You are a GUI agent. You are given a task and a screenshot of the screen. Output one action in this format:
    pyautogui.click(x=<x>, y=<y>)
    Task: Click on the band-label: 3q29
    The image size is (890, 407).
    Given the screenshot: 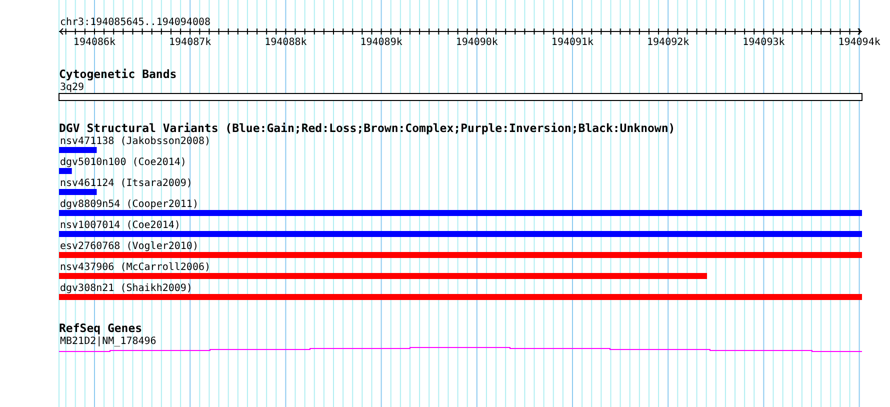 What is the action you would take?
    pyautogui.click(x=72, y=87)
    